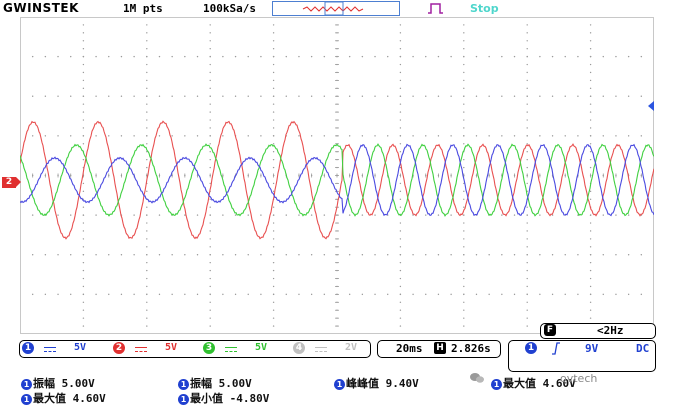  I want to click on measurement-3: 1 峰峰值 9.40V, so click(376, 383).